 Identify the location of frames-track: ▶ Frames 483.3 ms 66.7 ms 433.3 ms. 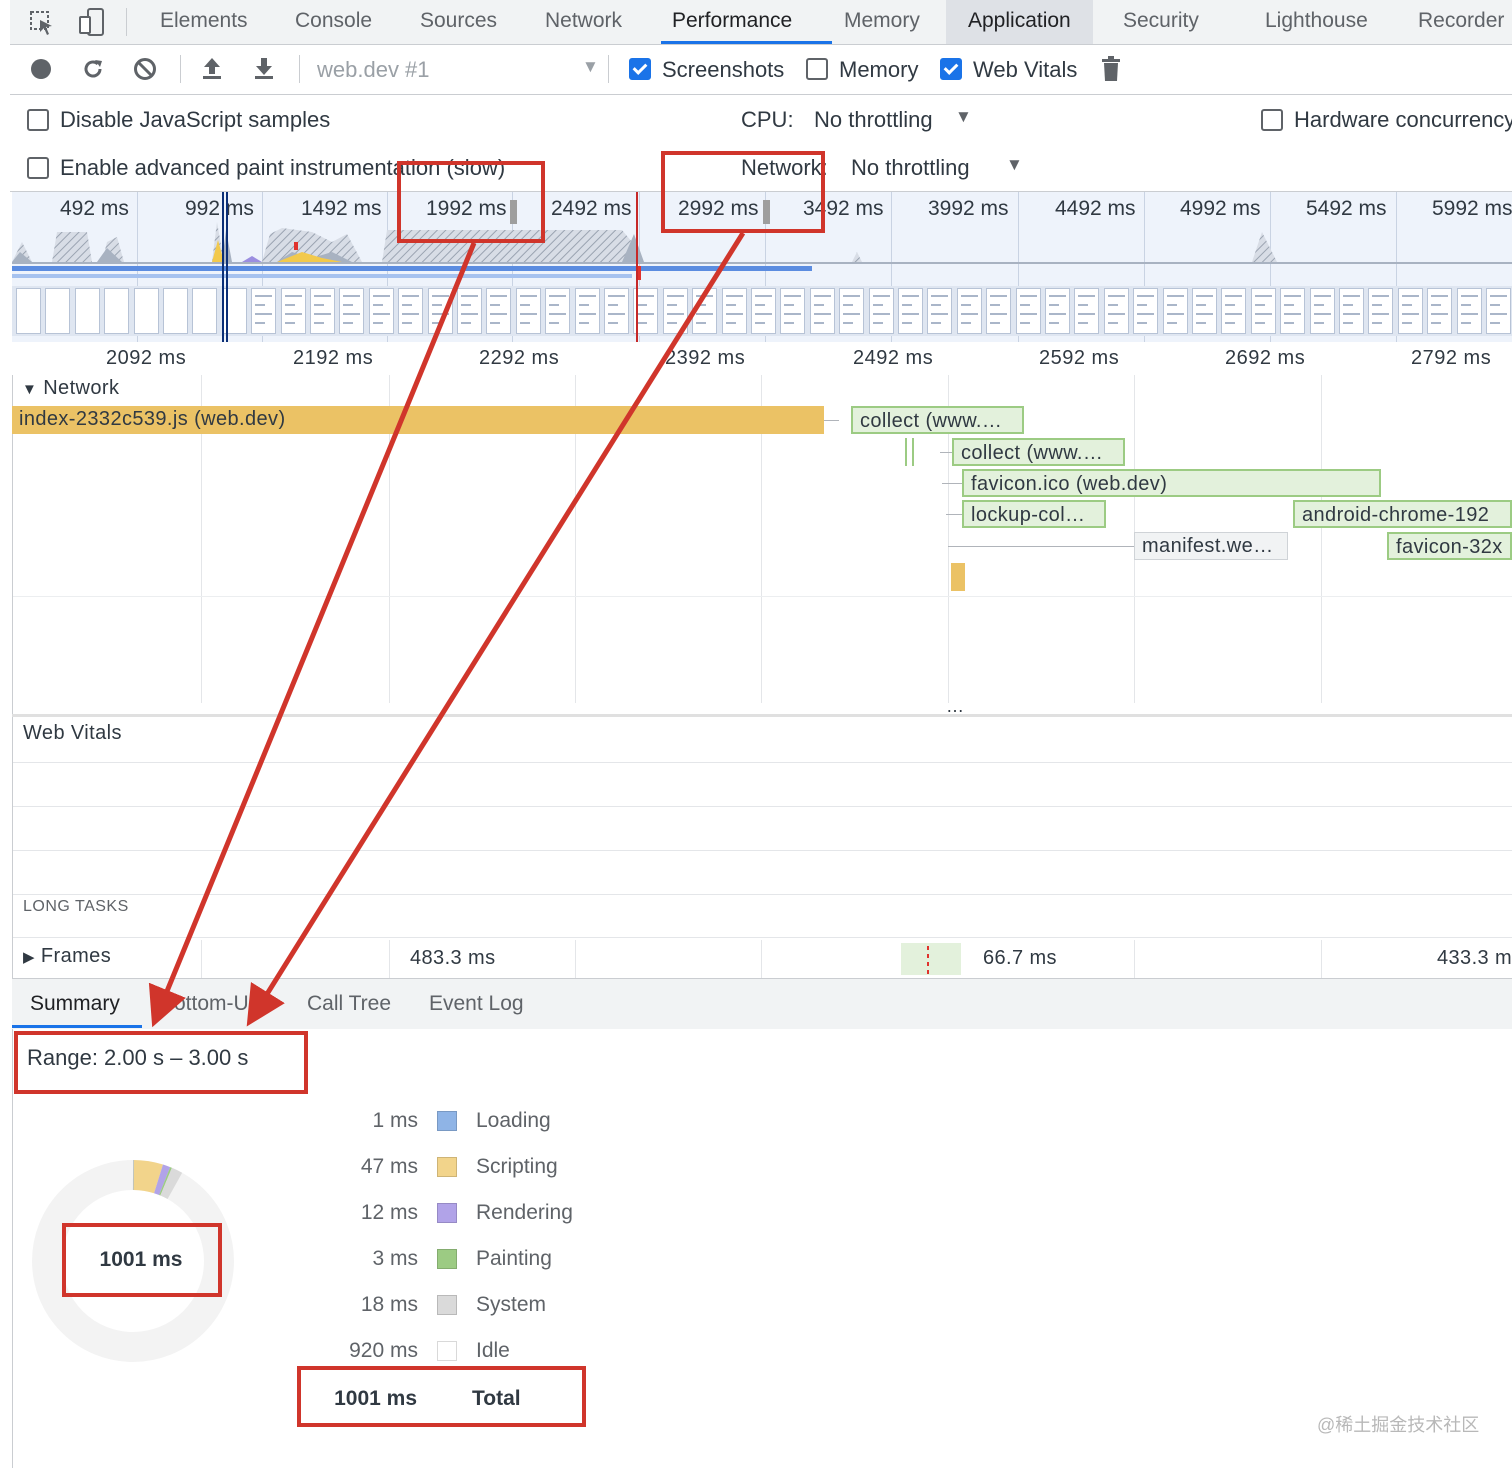
(762, 959).